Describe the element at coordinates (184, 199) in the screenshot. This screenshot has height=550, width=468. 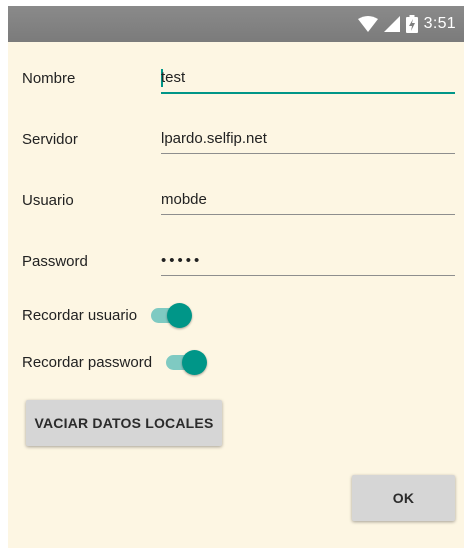
I see `usuario-value: mobde` at that location.